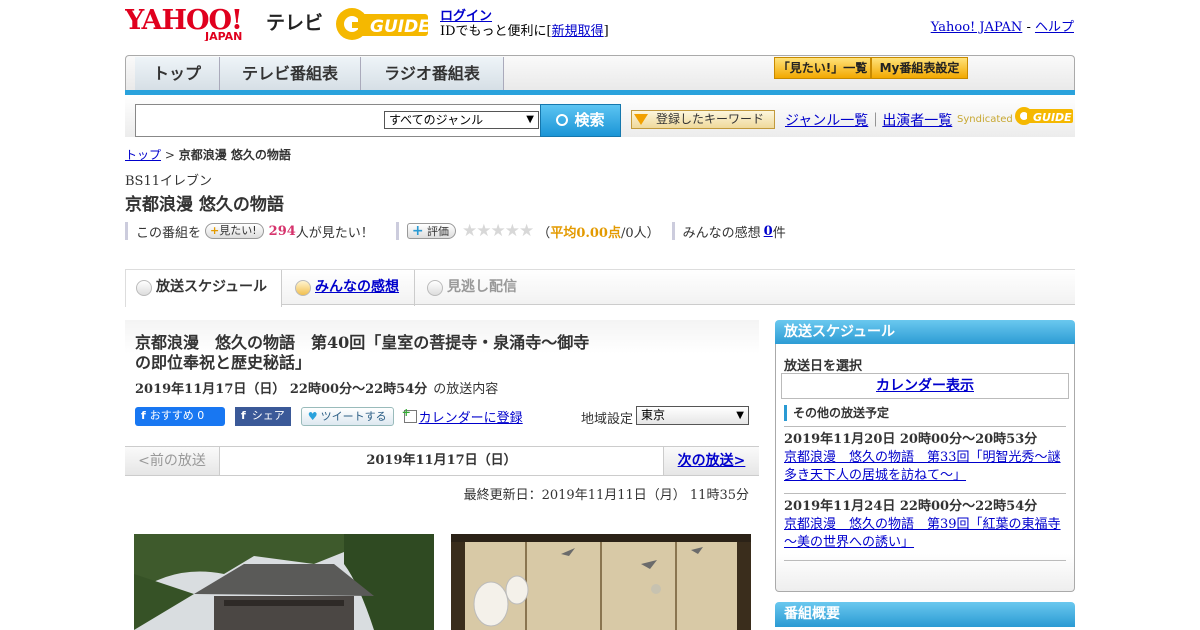  Describe the element at coordinates (600, 74) in the screenshot. I see `global-nav: トップ テレビ番組表 ラジオ番組表 「見たい!」一覧 My番組表設定` at that location.